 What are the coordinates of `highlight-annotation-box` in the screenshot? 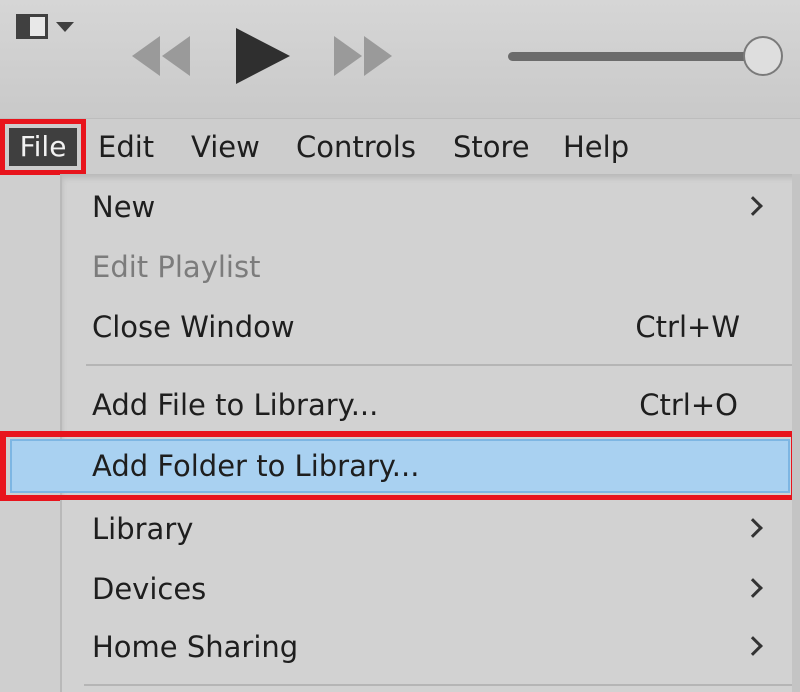 It's located at (398, 466).